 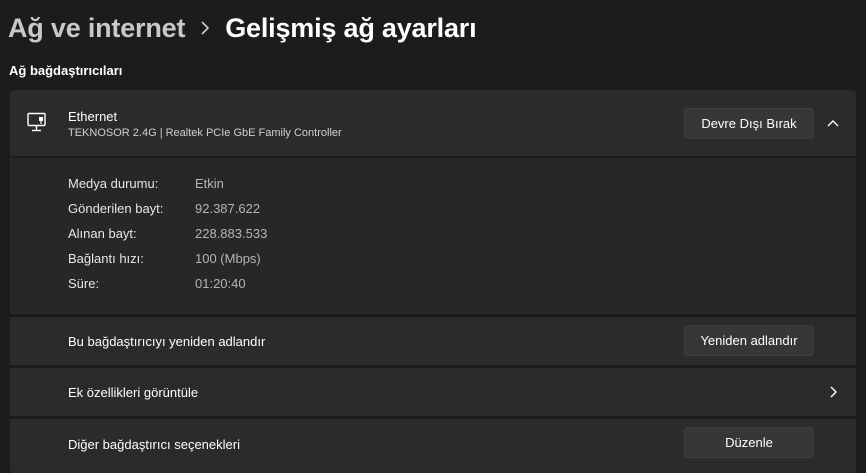 I want to click on ethernet-monitor-icon, so click(x=38, y=123).